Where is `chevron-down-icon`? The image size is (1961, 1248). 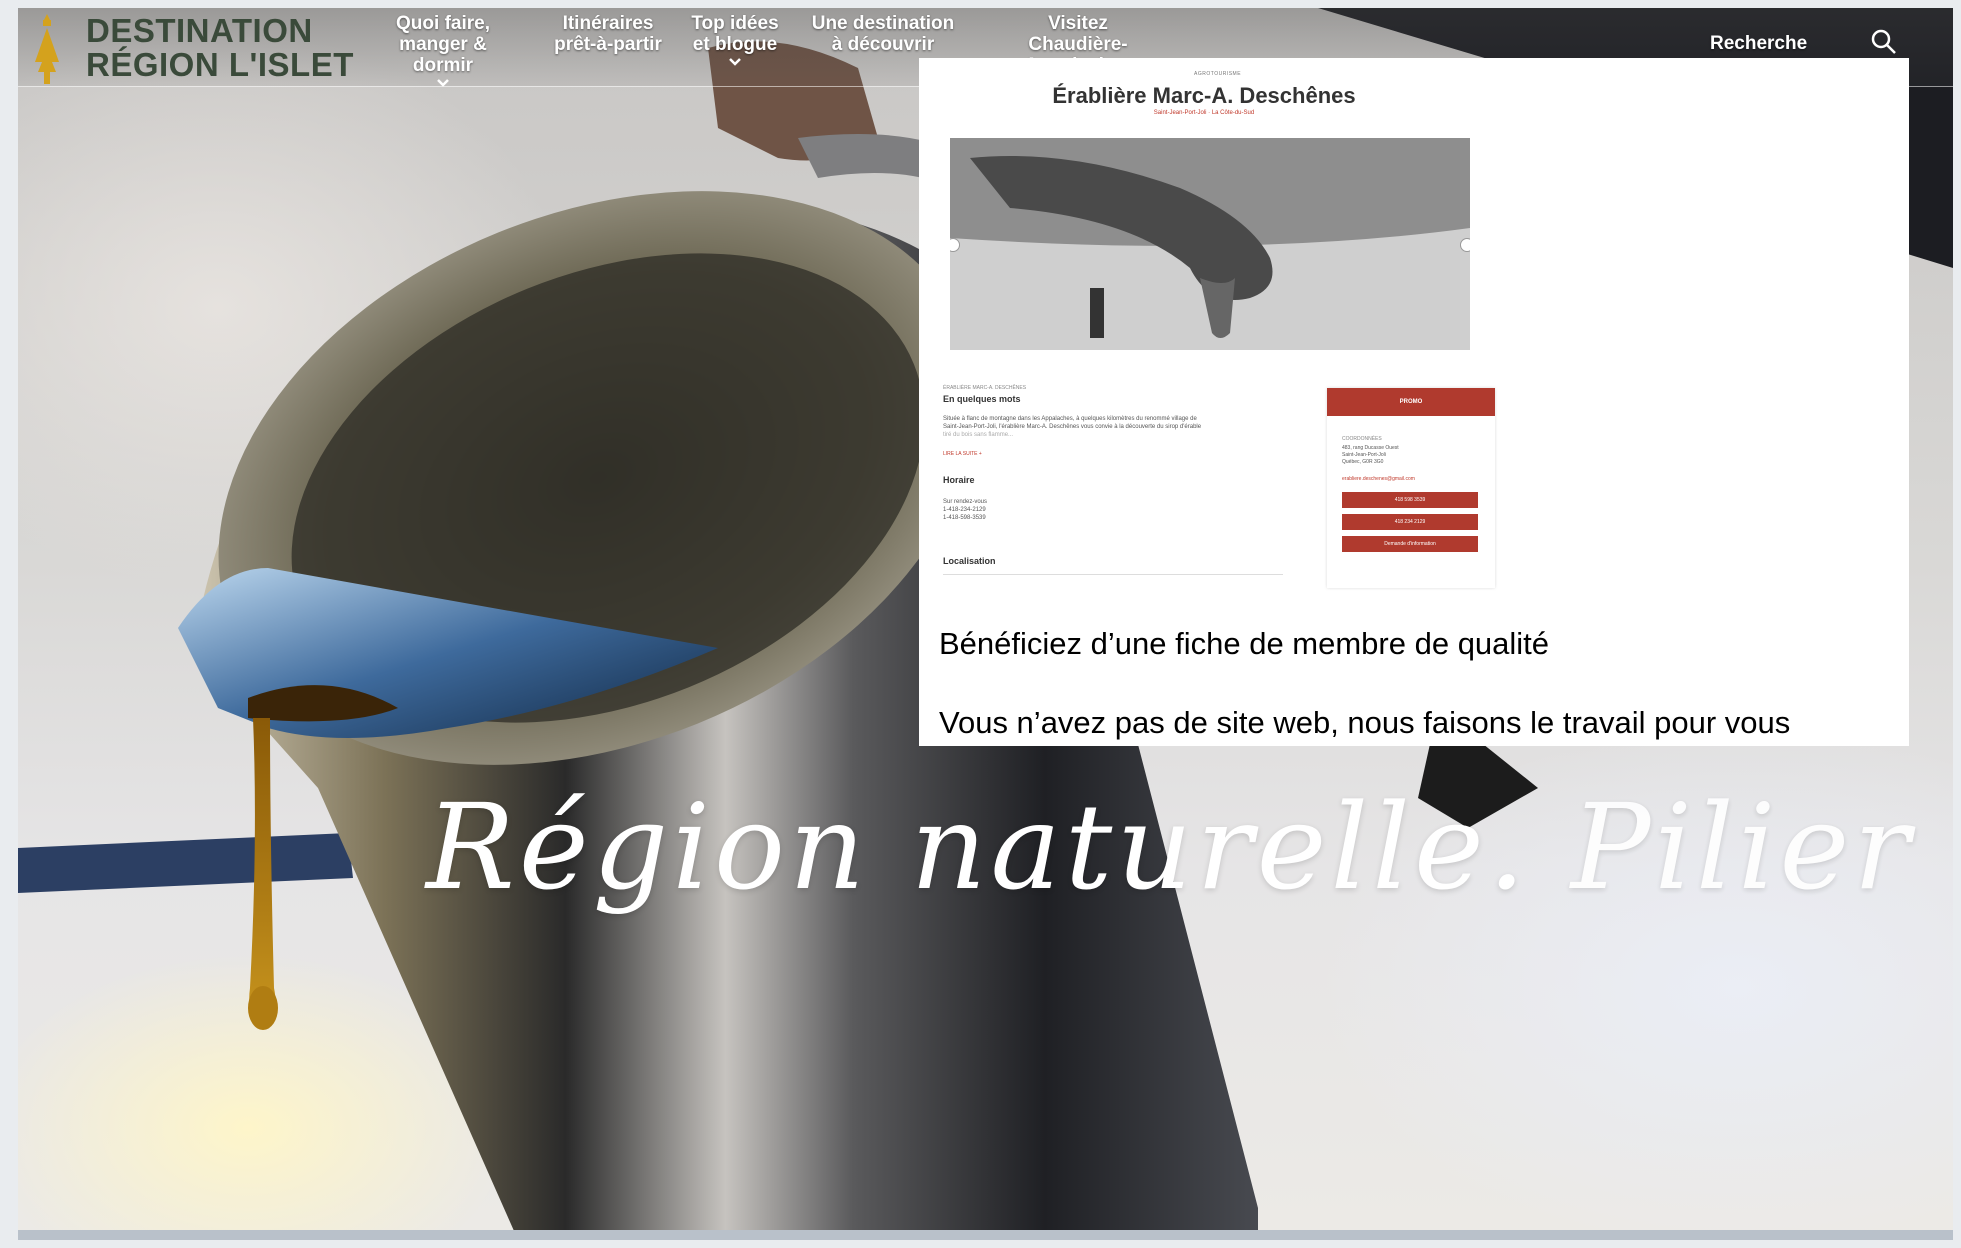 chevron-down-icon is located at coordinates (735, 62).